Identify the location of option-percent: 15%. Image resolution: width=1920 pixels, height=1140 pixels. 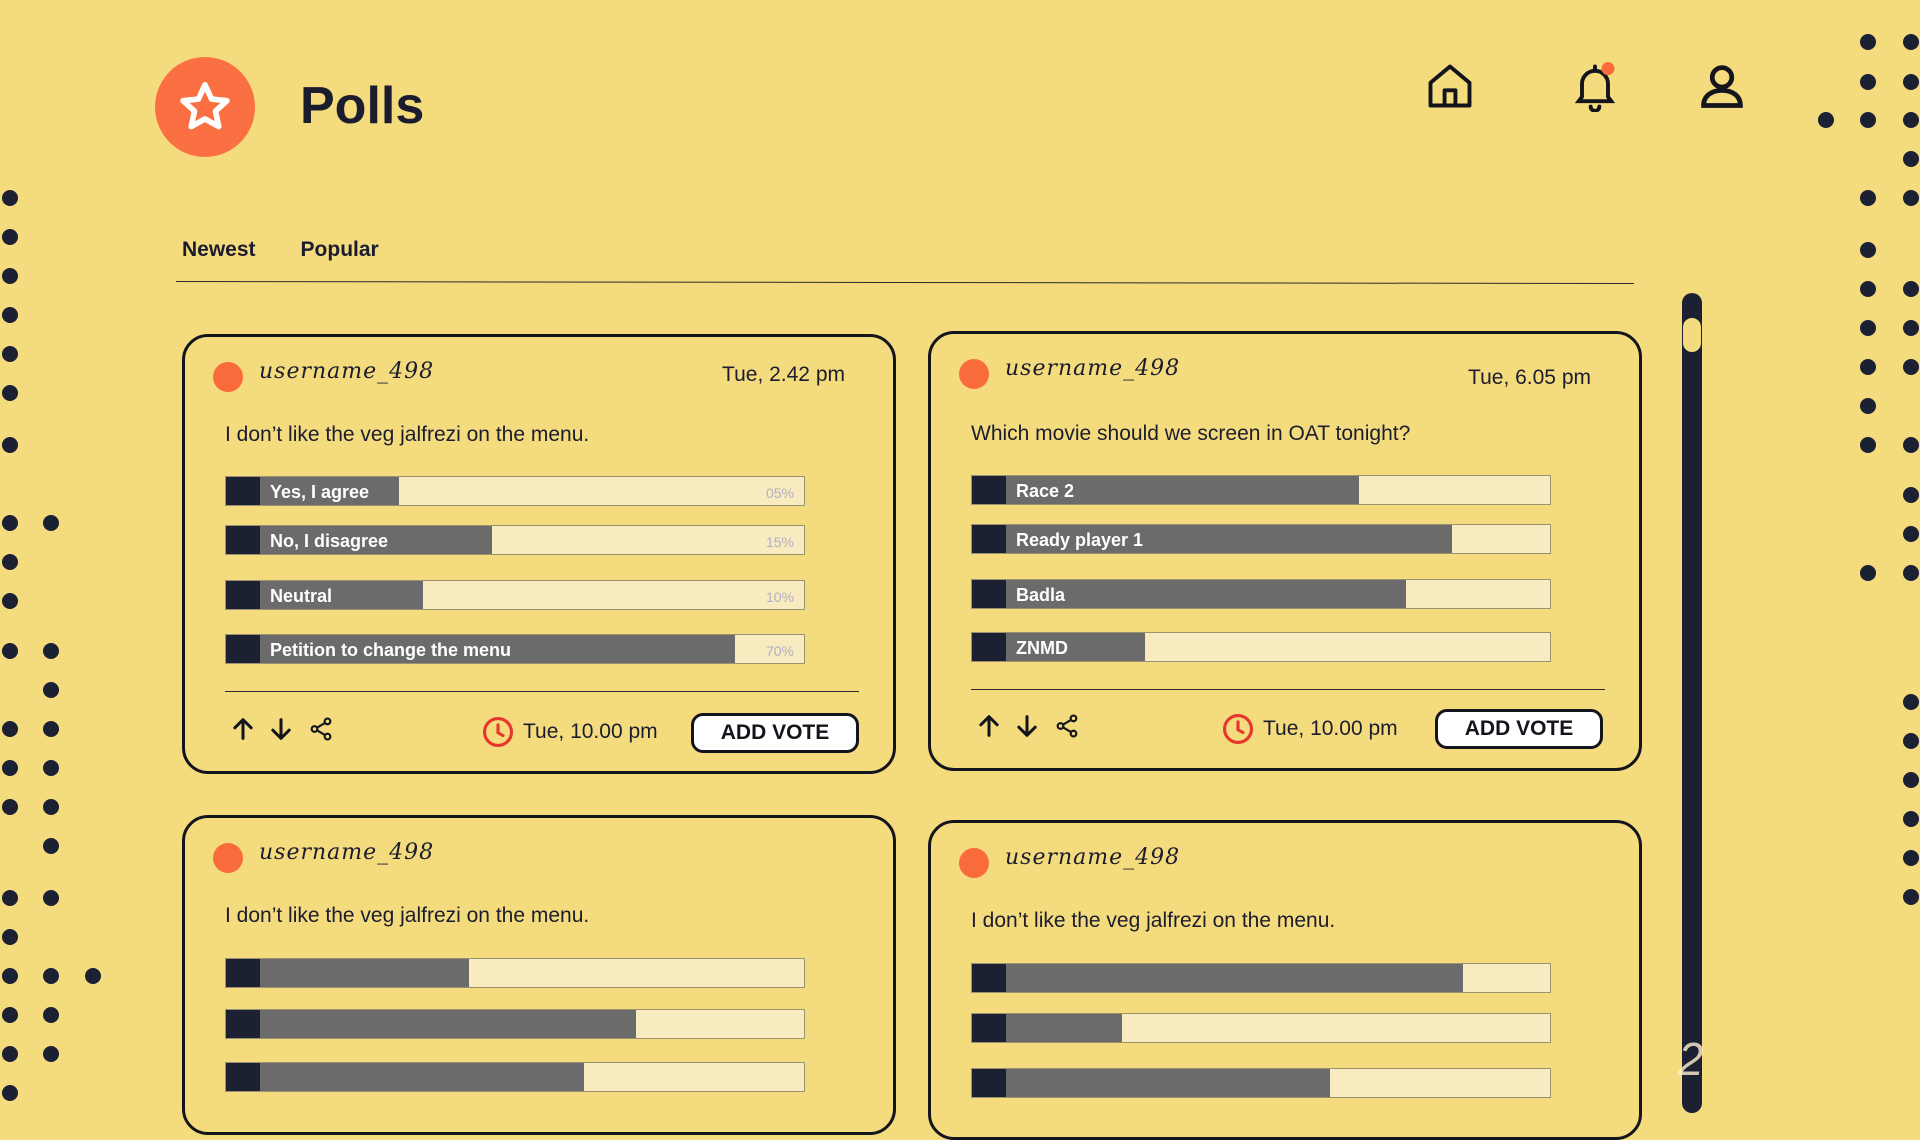
(779, 542).